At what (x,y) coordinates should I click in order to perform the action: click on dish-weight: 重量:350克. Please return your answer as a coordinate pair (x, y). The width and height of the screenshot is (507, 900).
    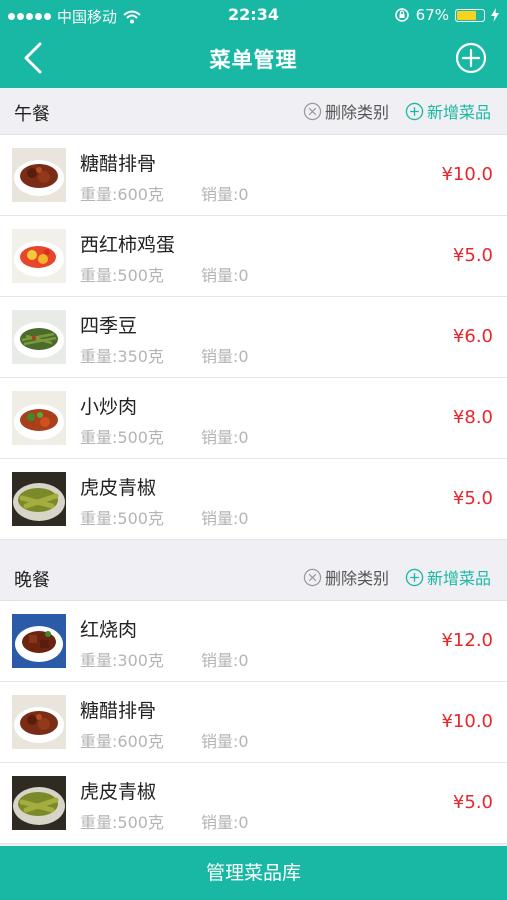
    Looking at the image, I should click on (122, 356).